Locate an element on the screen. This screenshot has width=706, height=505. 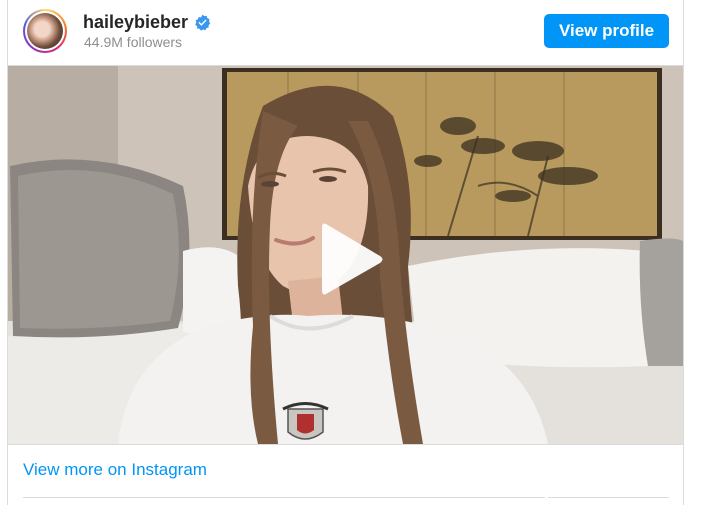
view-profile-button: View profile is located at coordinates (606, 31).